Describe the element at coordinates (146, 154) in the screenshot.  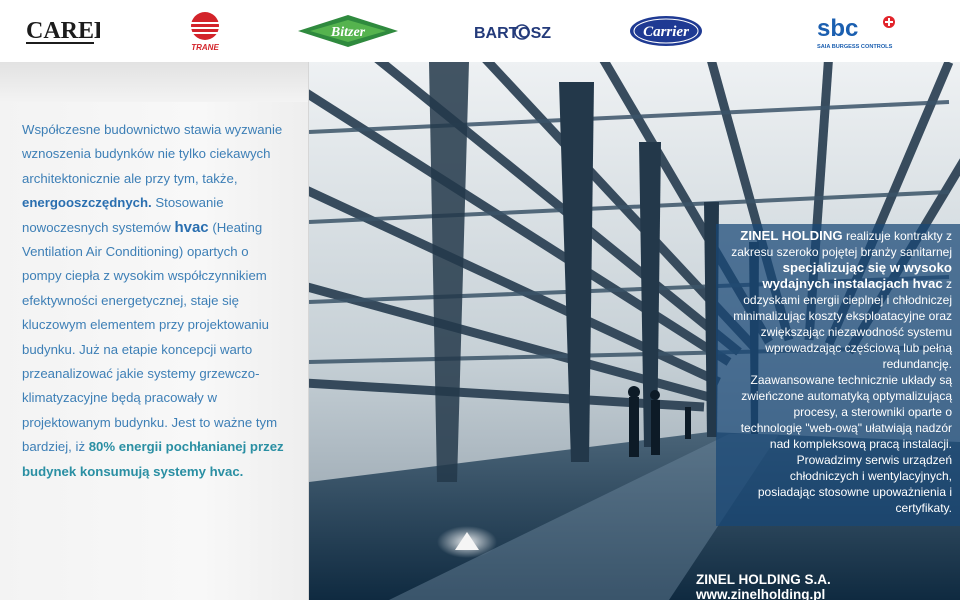
I see `intro-line: wznoszenia budynków nie tylko ciekawych` at that location.